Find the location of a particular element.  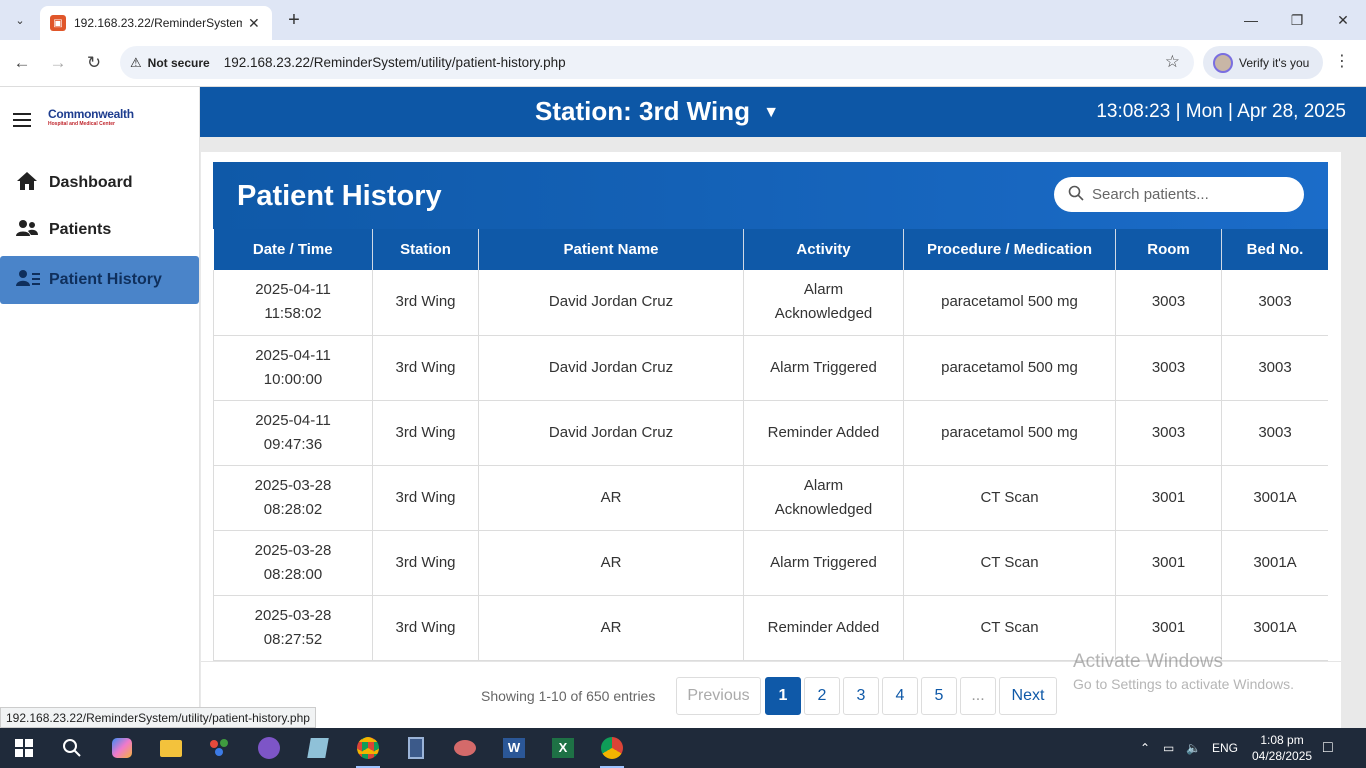

windows-taskbar: W X ⌃ ▭ 🔈 ENG 1:08 pm 04/28/2025 □ is located at coordinates (683, 748).